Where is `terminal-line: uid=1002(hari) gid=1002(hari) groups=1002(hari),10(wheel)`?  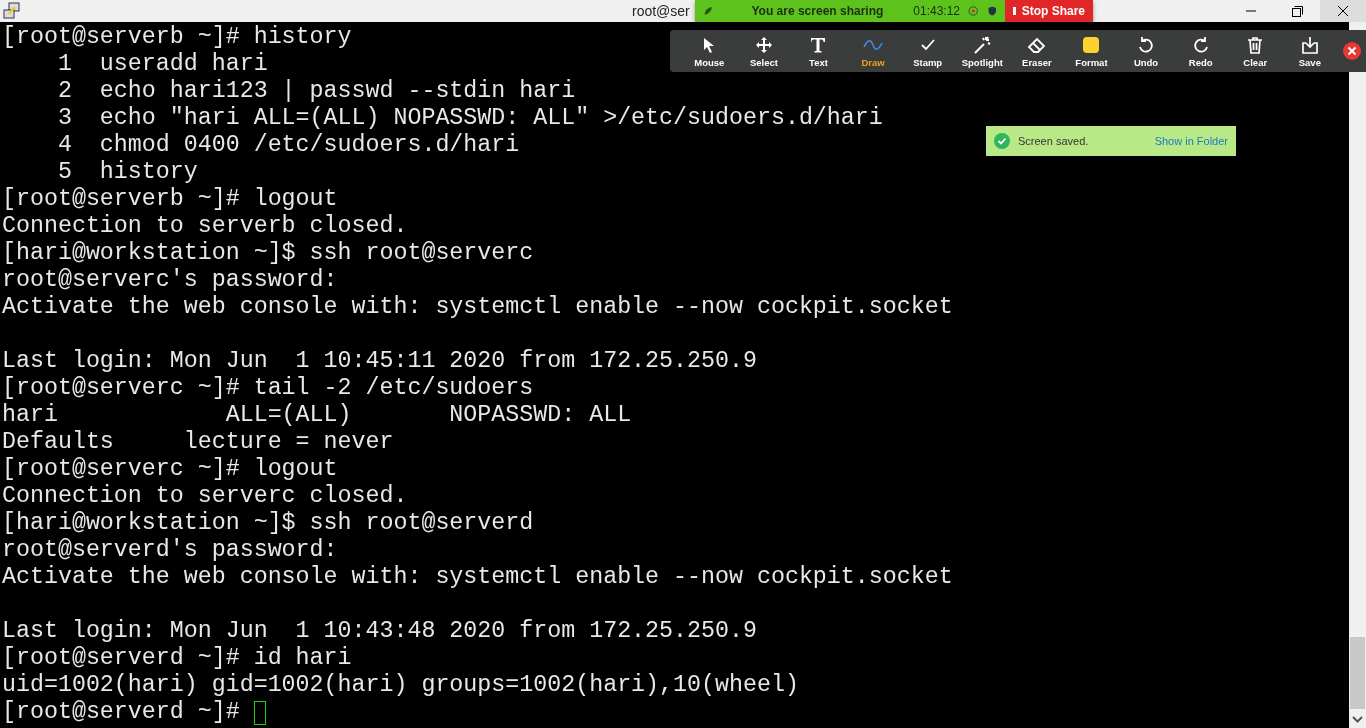 terminal-line: uid=1002(hari) gid=1002(hari) groups=1002(hari),10(wheel) is located at coordinates (400, 685).